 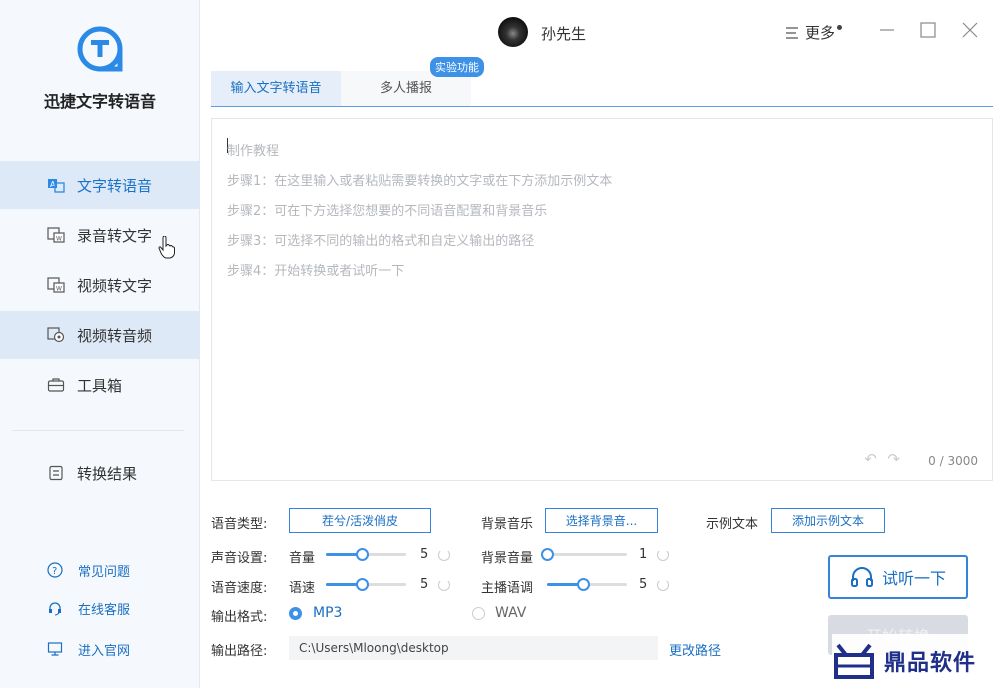 What do you see at coordinates (327, 613) in the screenshot?
I see `format-mp3-label: MP3` at bounding box center [327, 613].